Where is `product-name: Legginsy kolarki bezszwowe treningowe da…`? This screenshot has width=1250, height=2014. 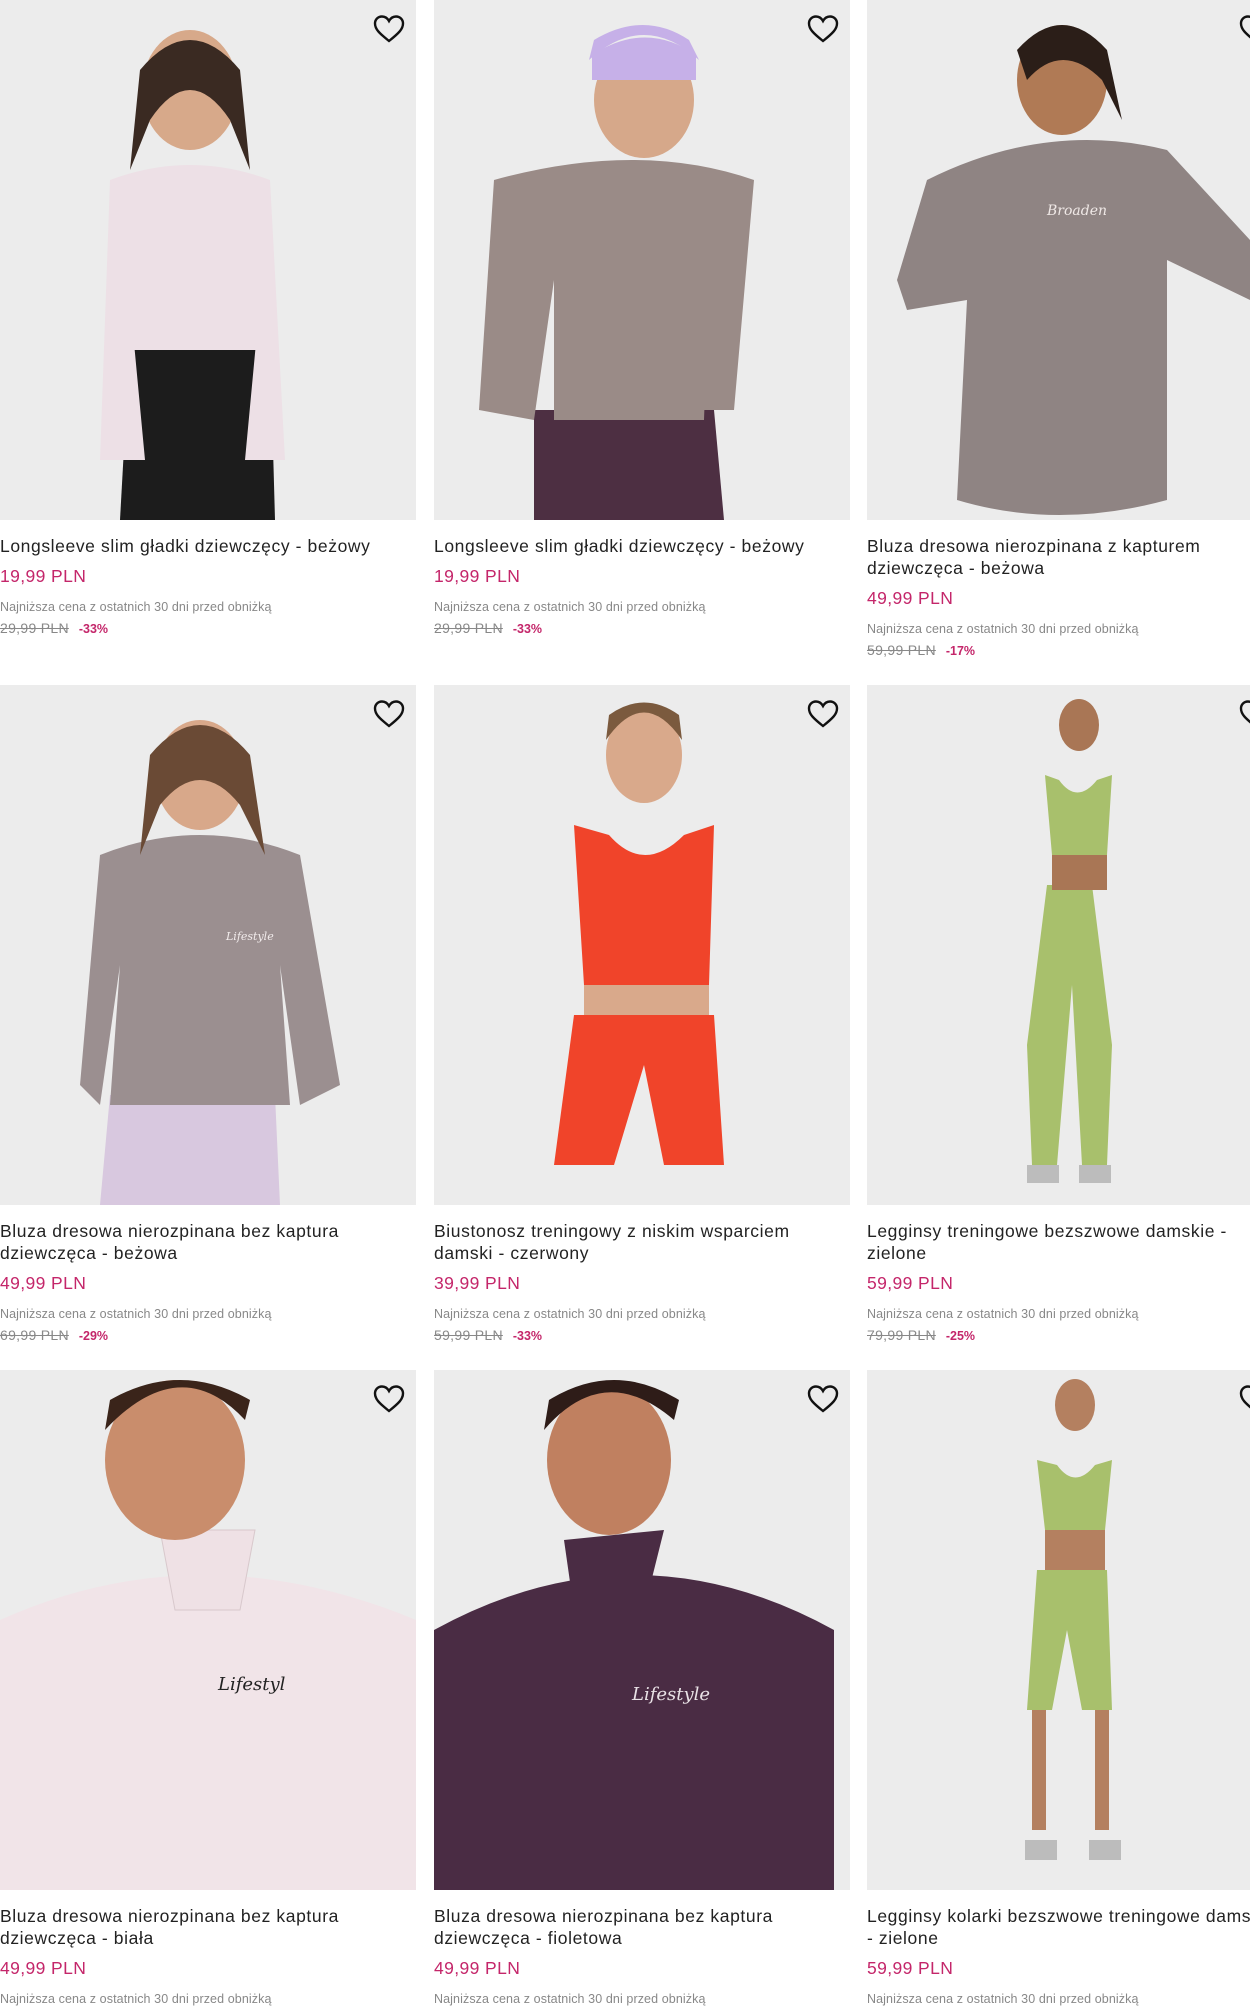
product-name: Legginsy kolarki bezszwowe treningowe da… is located at coordinates (1058, 1927).